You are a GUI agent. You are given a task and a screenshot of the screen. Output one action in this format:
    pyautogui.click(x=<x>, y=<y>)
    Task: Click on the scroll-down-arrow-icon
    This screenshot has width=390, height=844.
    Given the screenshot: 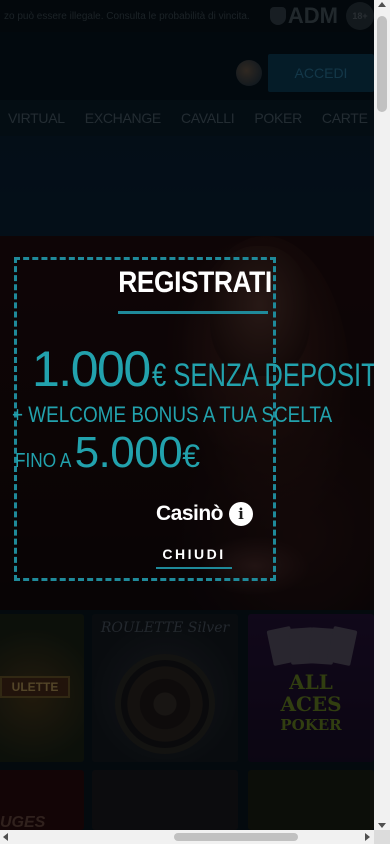 What is the action you would take?
    pyautogui.click(x=382, y=825)
    